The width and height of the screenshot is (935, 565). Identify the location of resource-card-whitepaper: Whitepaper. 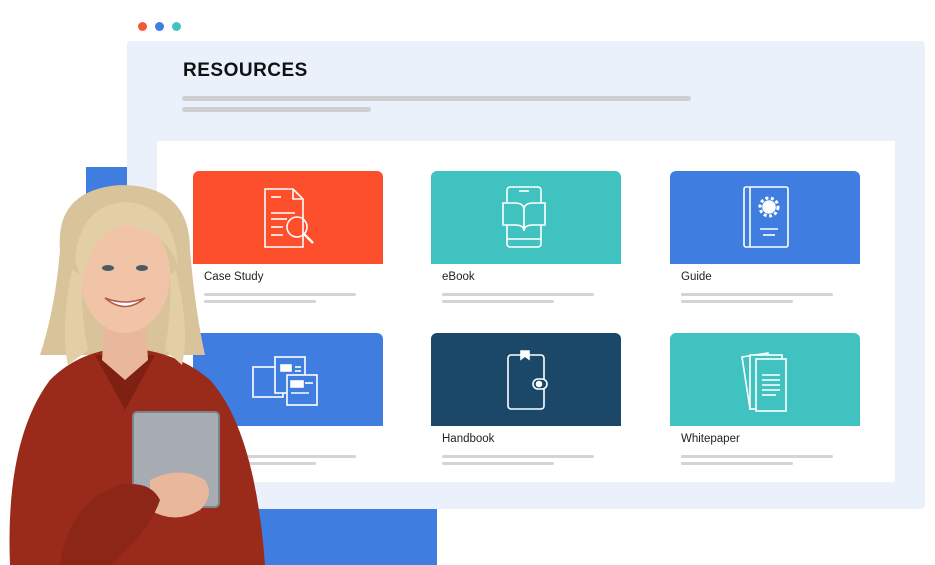
(765, 399).